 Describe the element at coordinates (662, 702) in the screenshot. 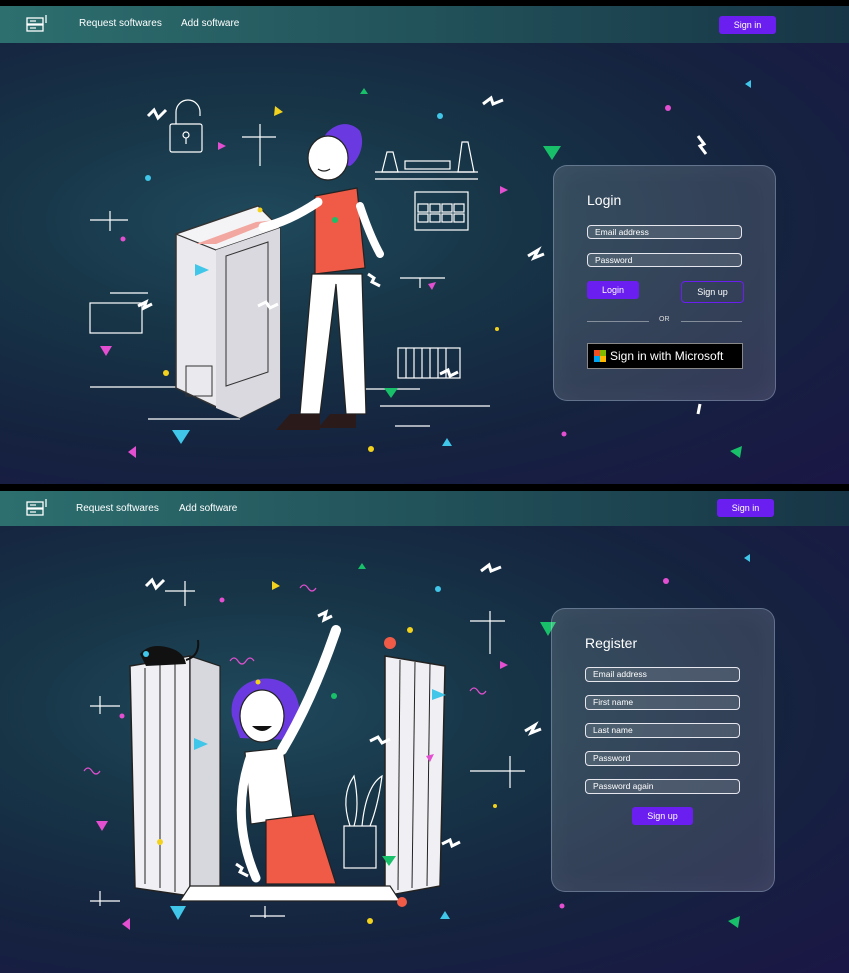

I see `first-name-field: First name` at that location.